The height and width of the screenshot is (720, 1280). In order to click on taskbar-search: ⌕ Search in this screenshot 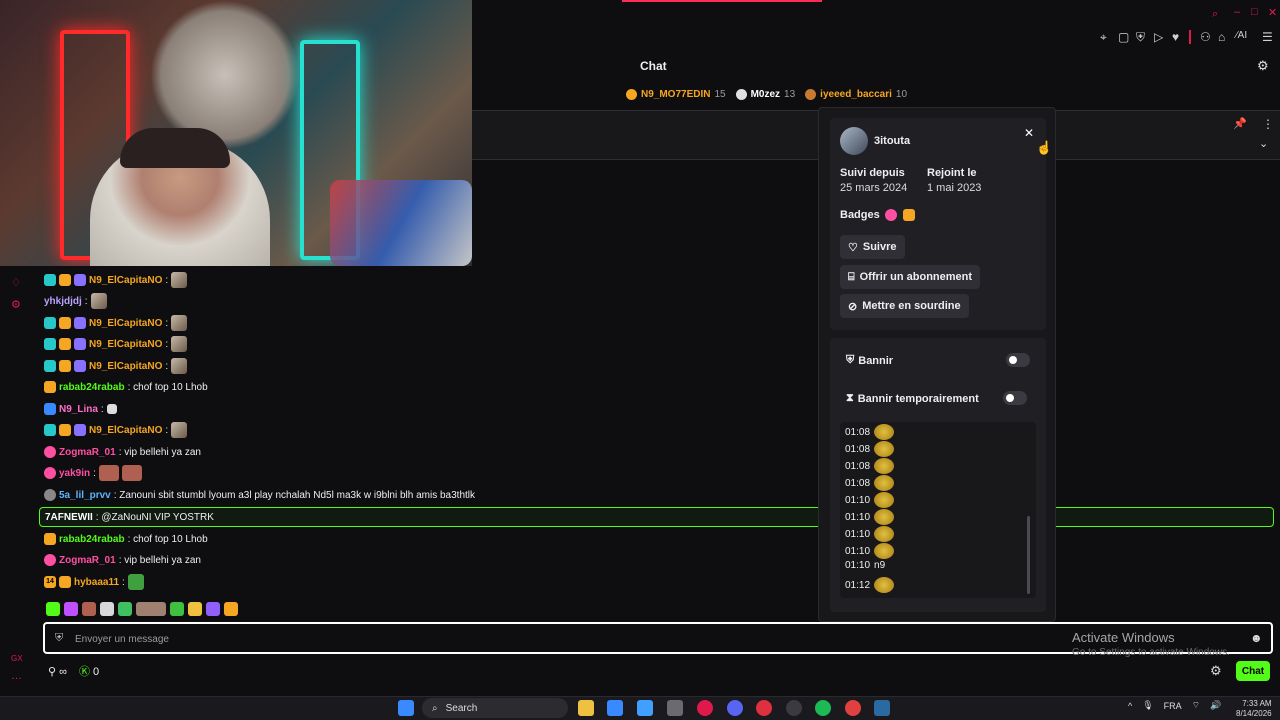, I will do `click(495, 708)`.